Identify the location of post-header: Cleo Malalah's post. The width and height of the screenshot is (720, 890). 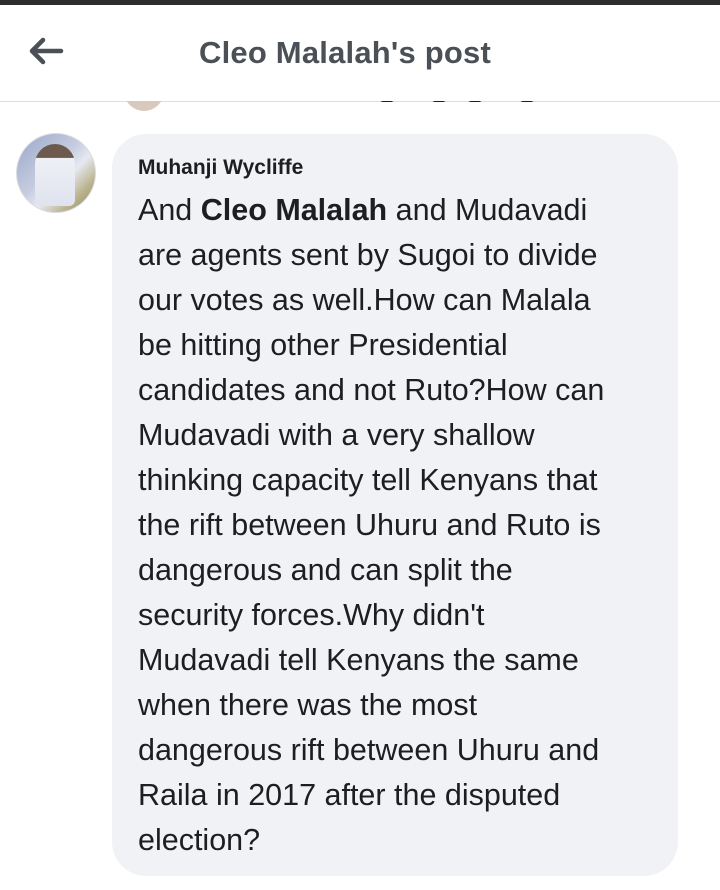
(360, 53).